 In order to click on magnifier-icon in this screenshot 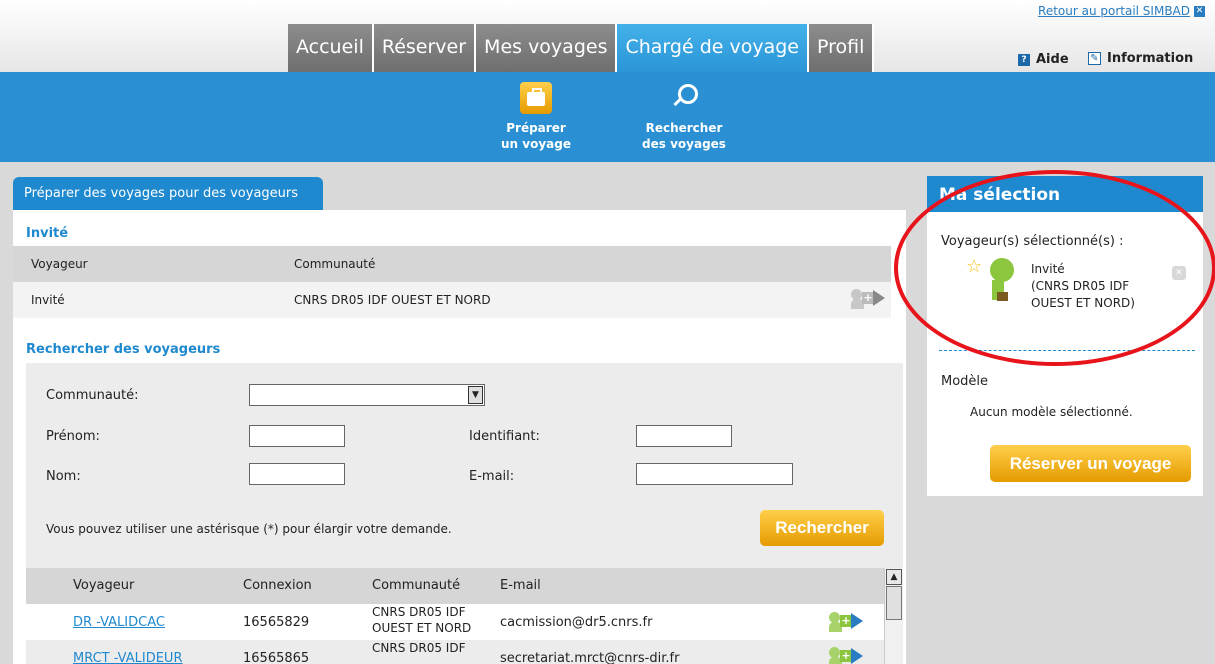, I will do `click(684, 98)`.